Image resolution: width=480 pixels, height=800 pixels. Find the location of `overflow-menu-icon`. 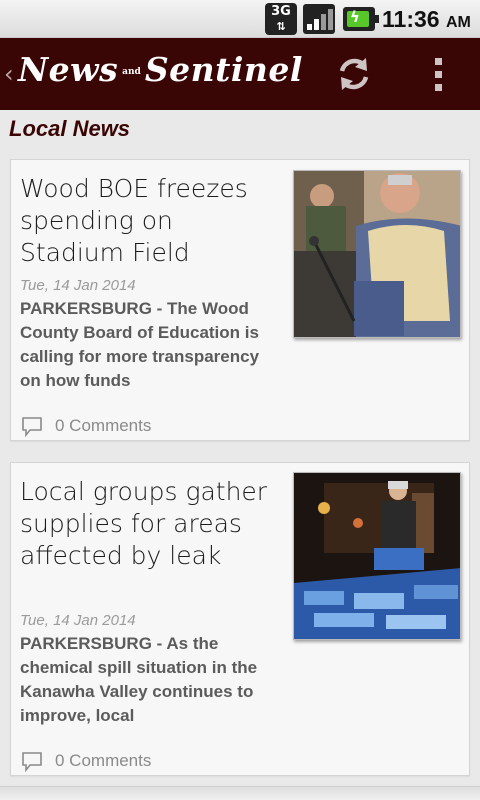

overflow-menu-icon is located at coordinates (439, 74).